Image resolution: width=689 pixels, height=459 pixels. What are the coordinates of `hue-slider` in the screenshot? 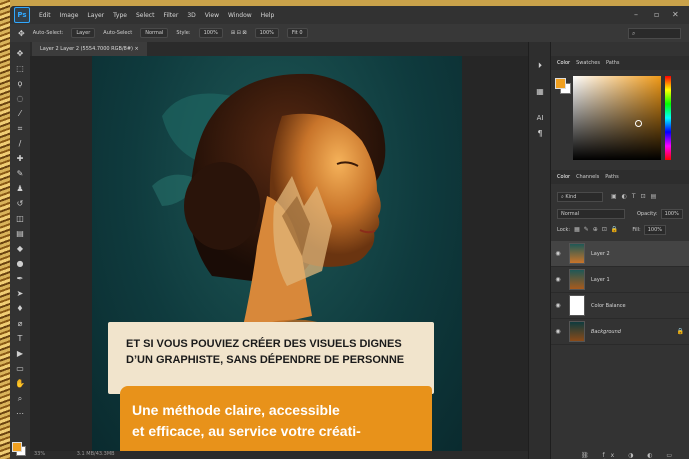 It's located at (668, 118).